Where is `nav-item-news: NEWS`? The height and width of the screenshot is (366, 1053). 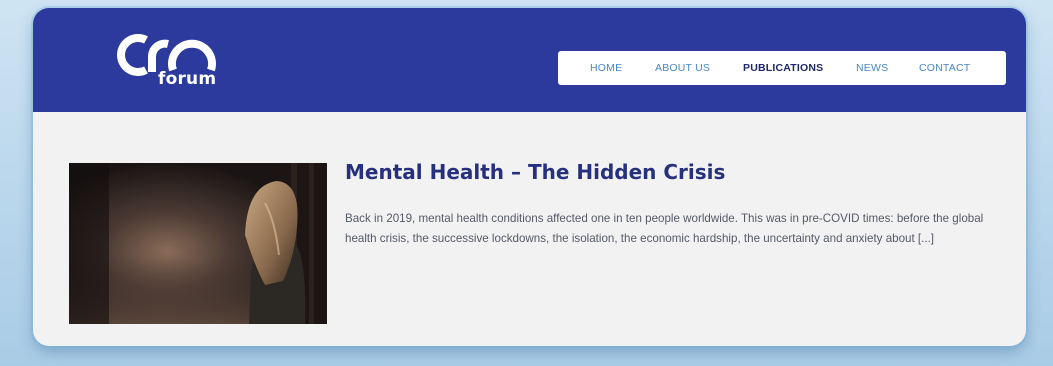
nav-item-news: NEWS is located at coordinates (872, 68).